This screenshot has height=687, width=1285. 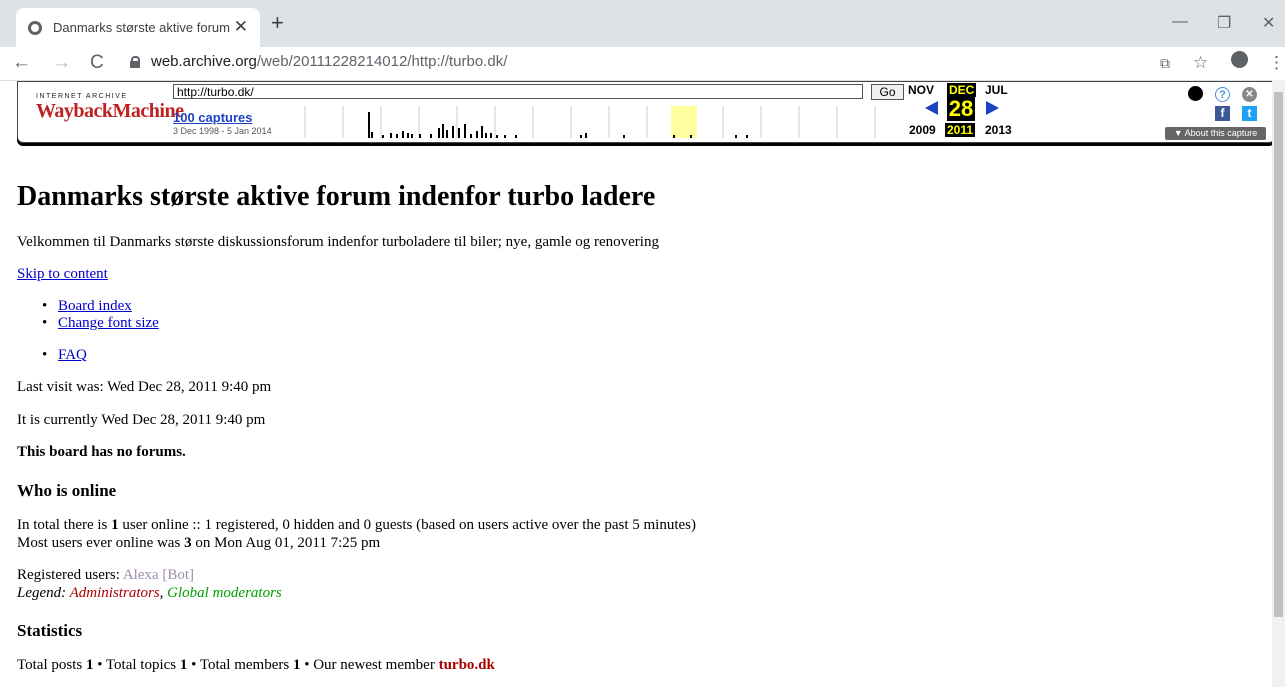 I want to click on browser-tab: Danmarks største aktive forum in ✕, so click(x=138, y=27).